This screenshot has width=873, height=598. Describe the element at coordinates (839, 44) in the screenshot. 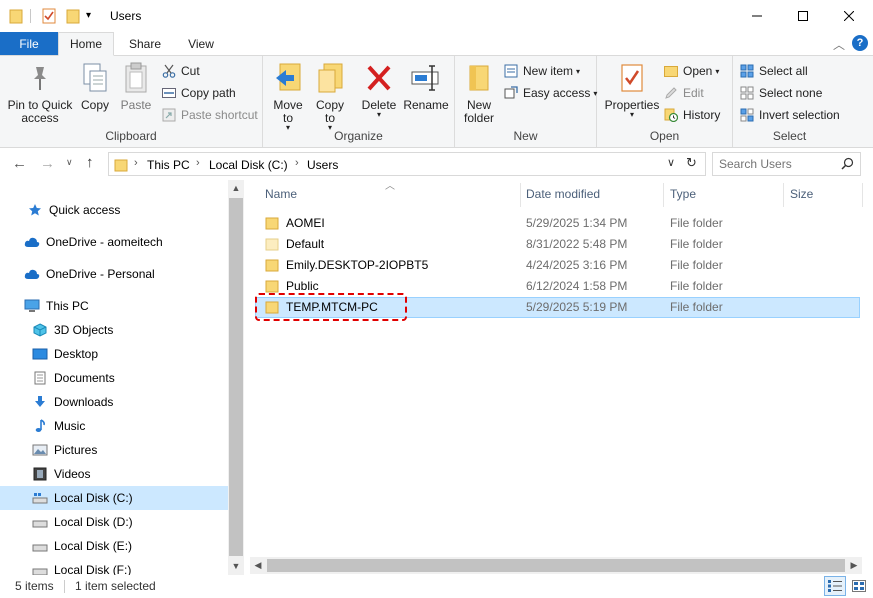

I see `collapse-ribbon-icon: ︿` at that location.